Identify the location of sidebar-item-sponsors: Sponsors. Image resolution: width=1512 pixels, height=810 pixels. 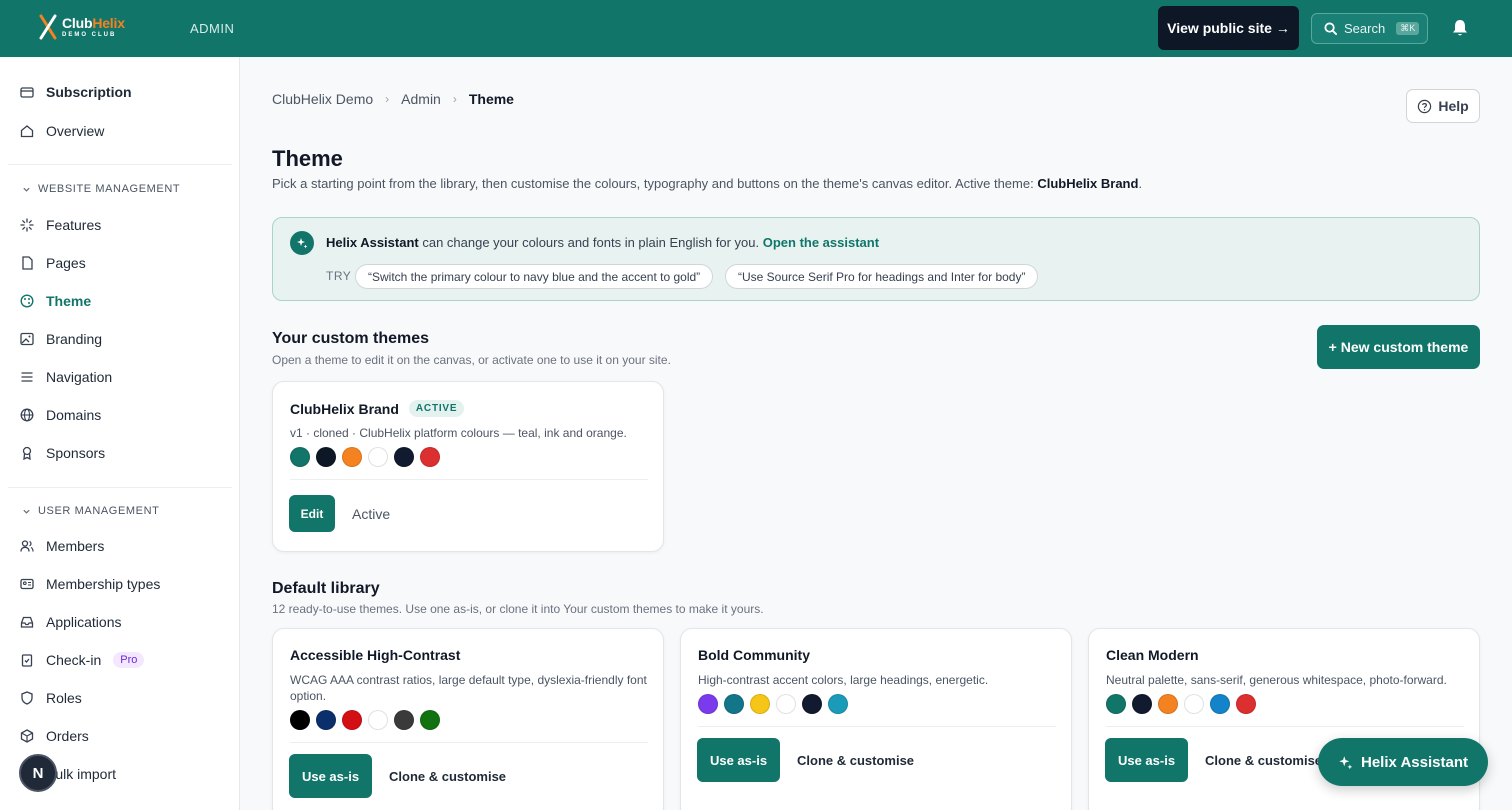
(62, 453).